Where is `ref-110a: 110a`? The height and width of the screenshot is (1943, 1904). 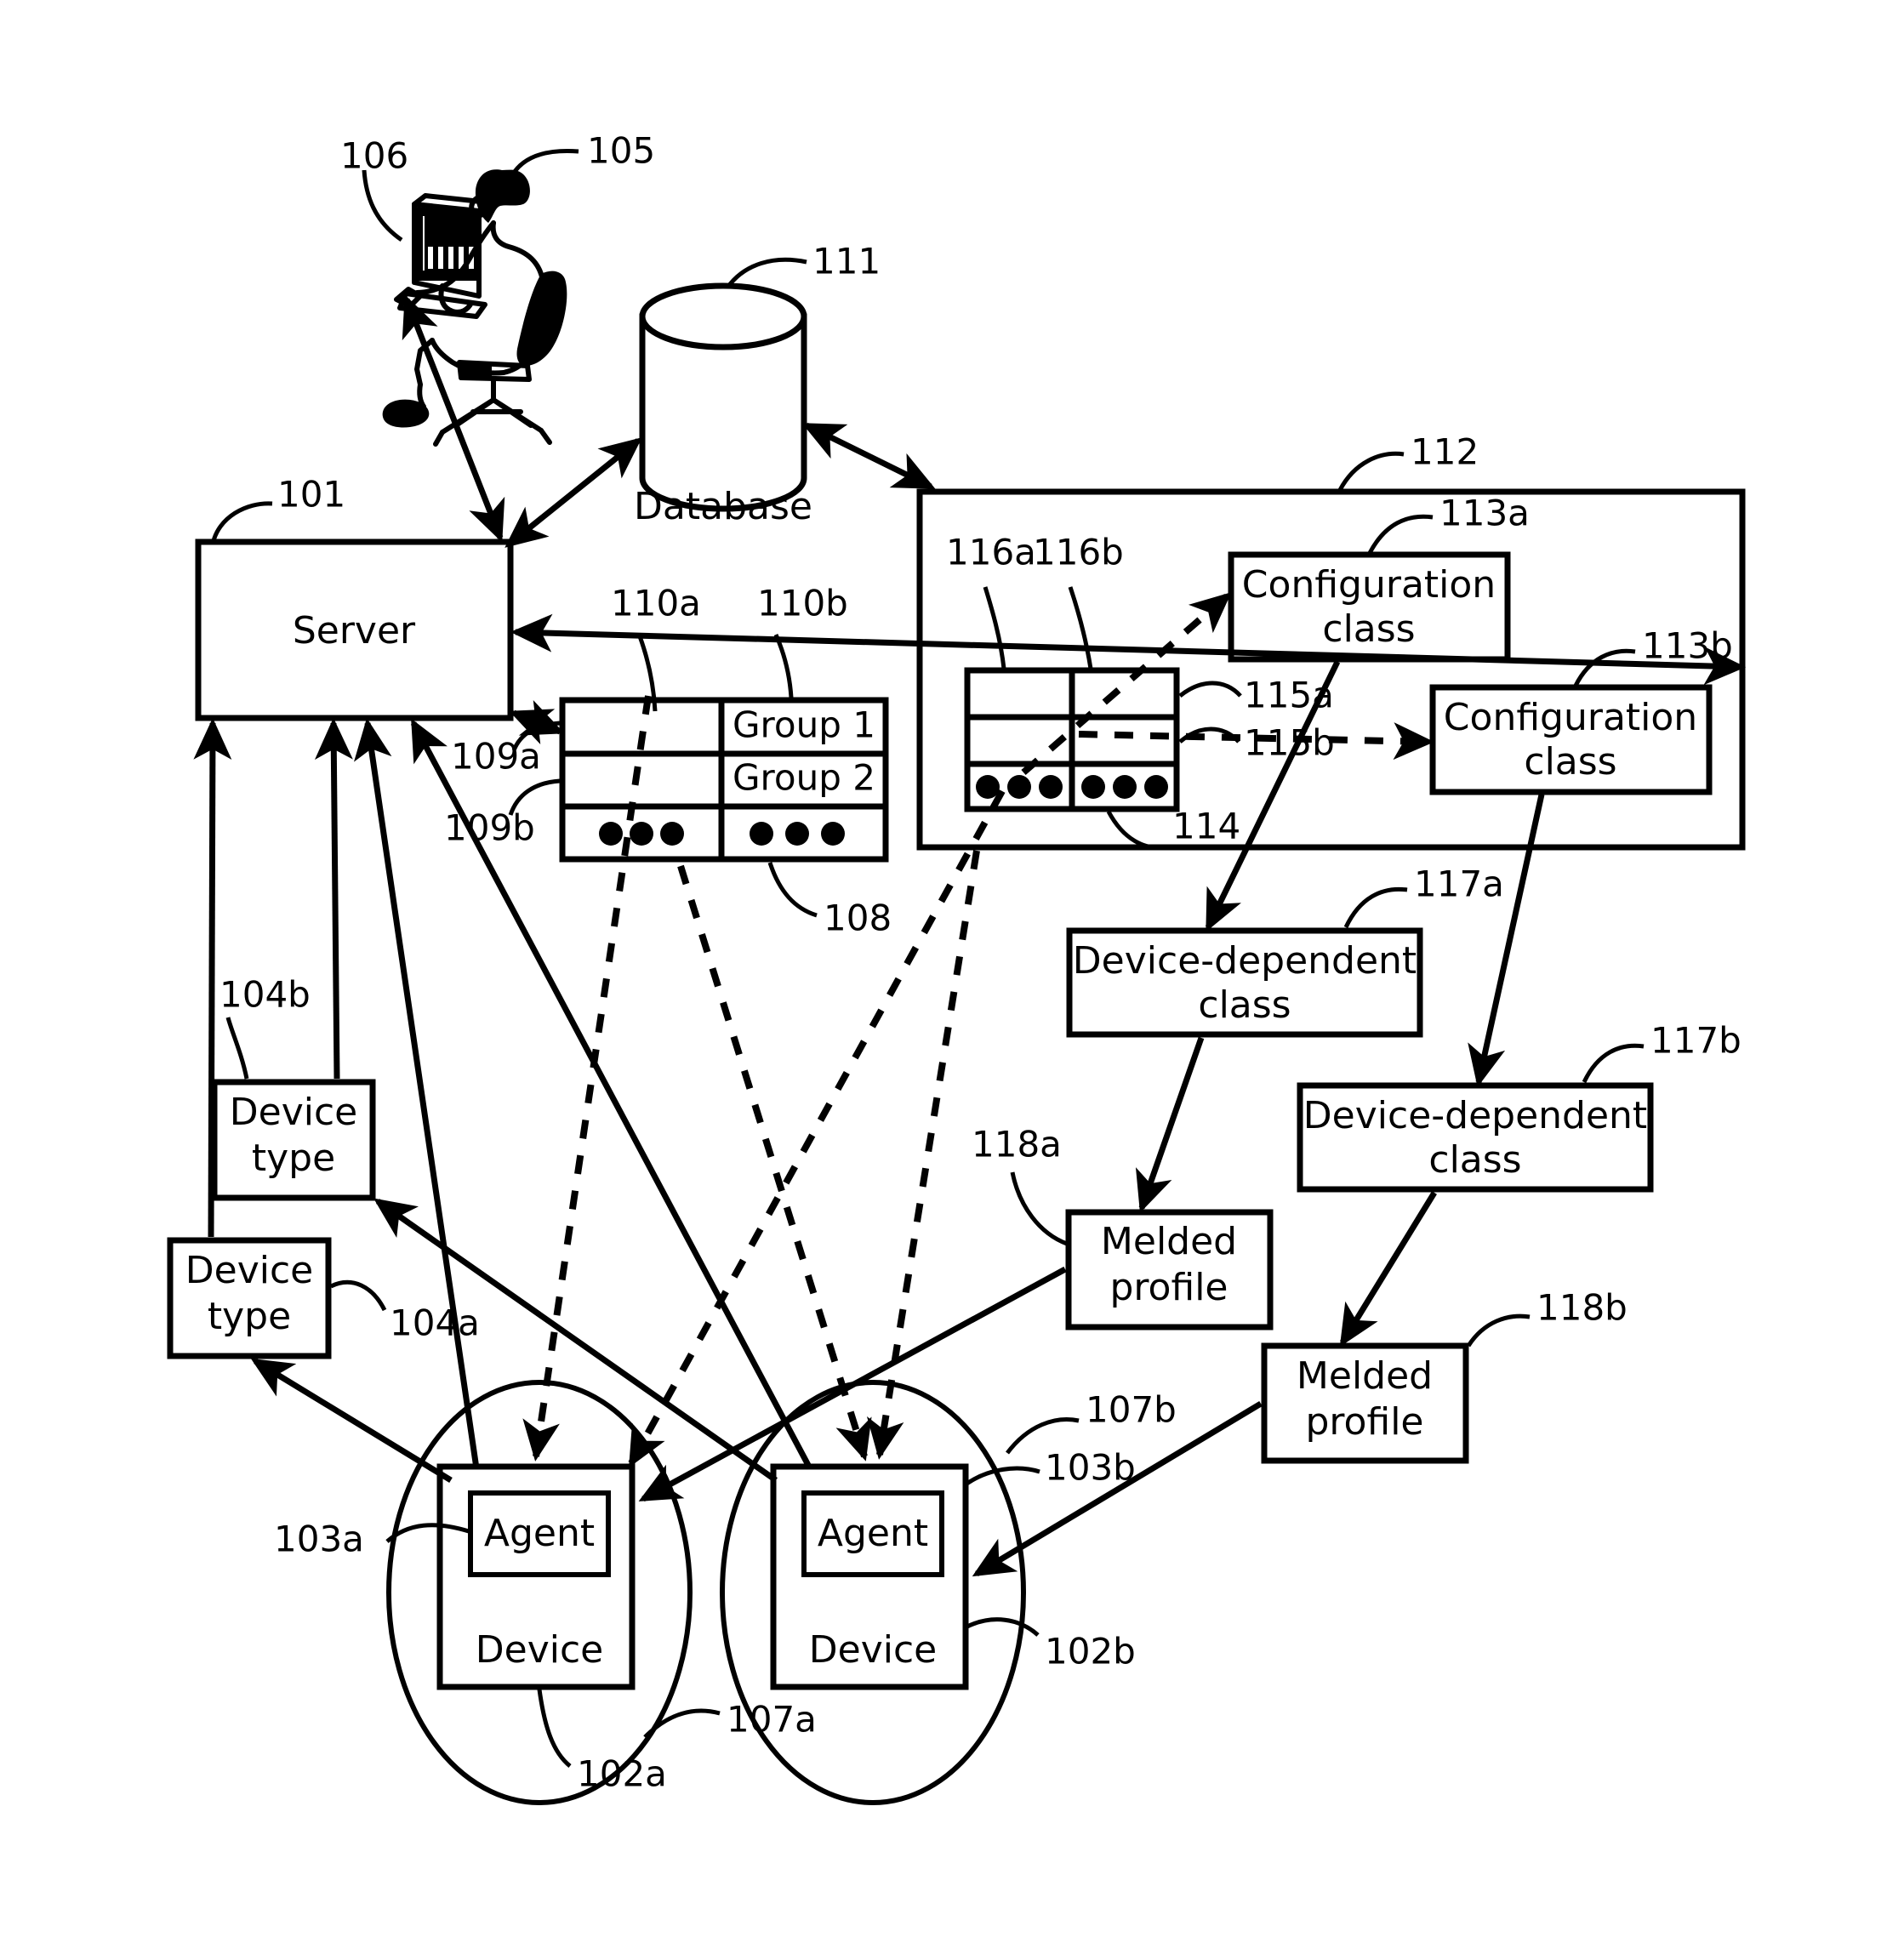
ref-110a: 110a is located at coordinates (656, 603).